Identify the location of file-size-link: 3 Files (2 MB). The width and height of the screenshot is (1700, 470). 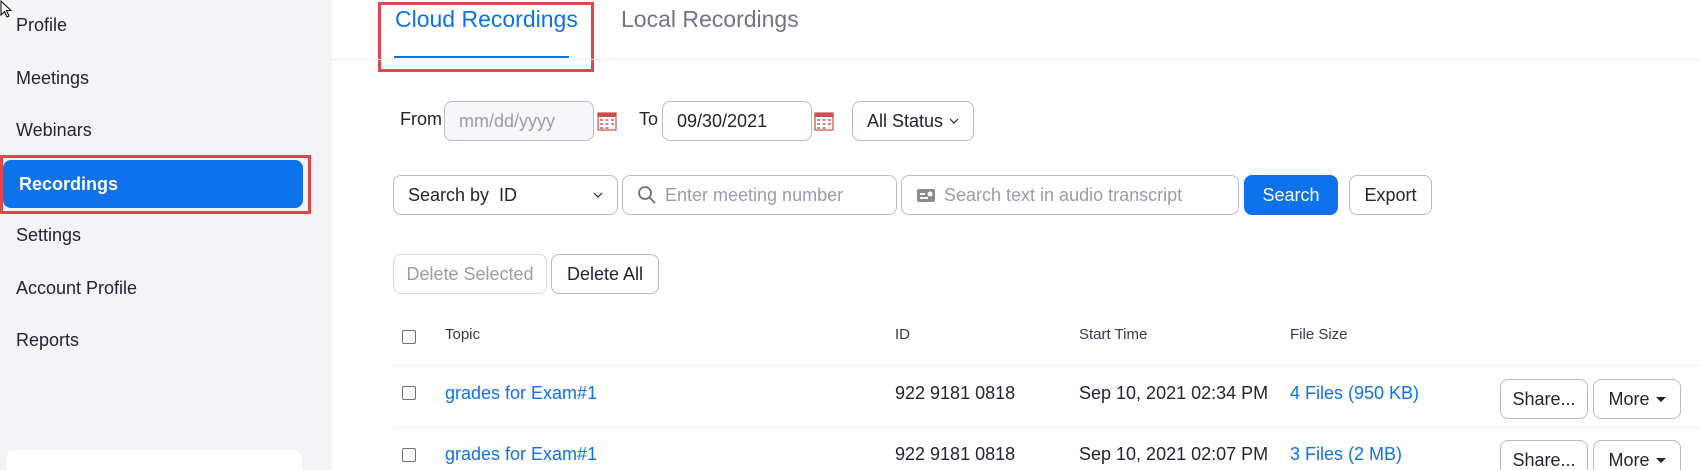
(1346, 454).